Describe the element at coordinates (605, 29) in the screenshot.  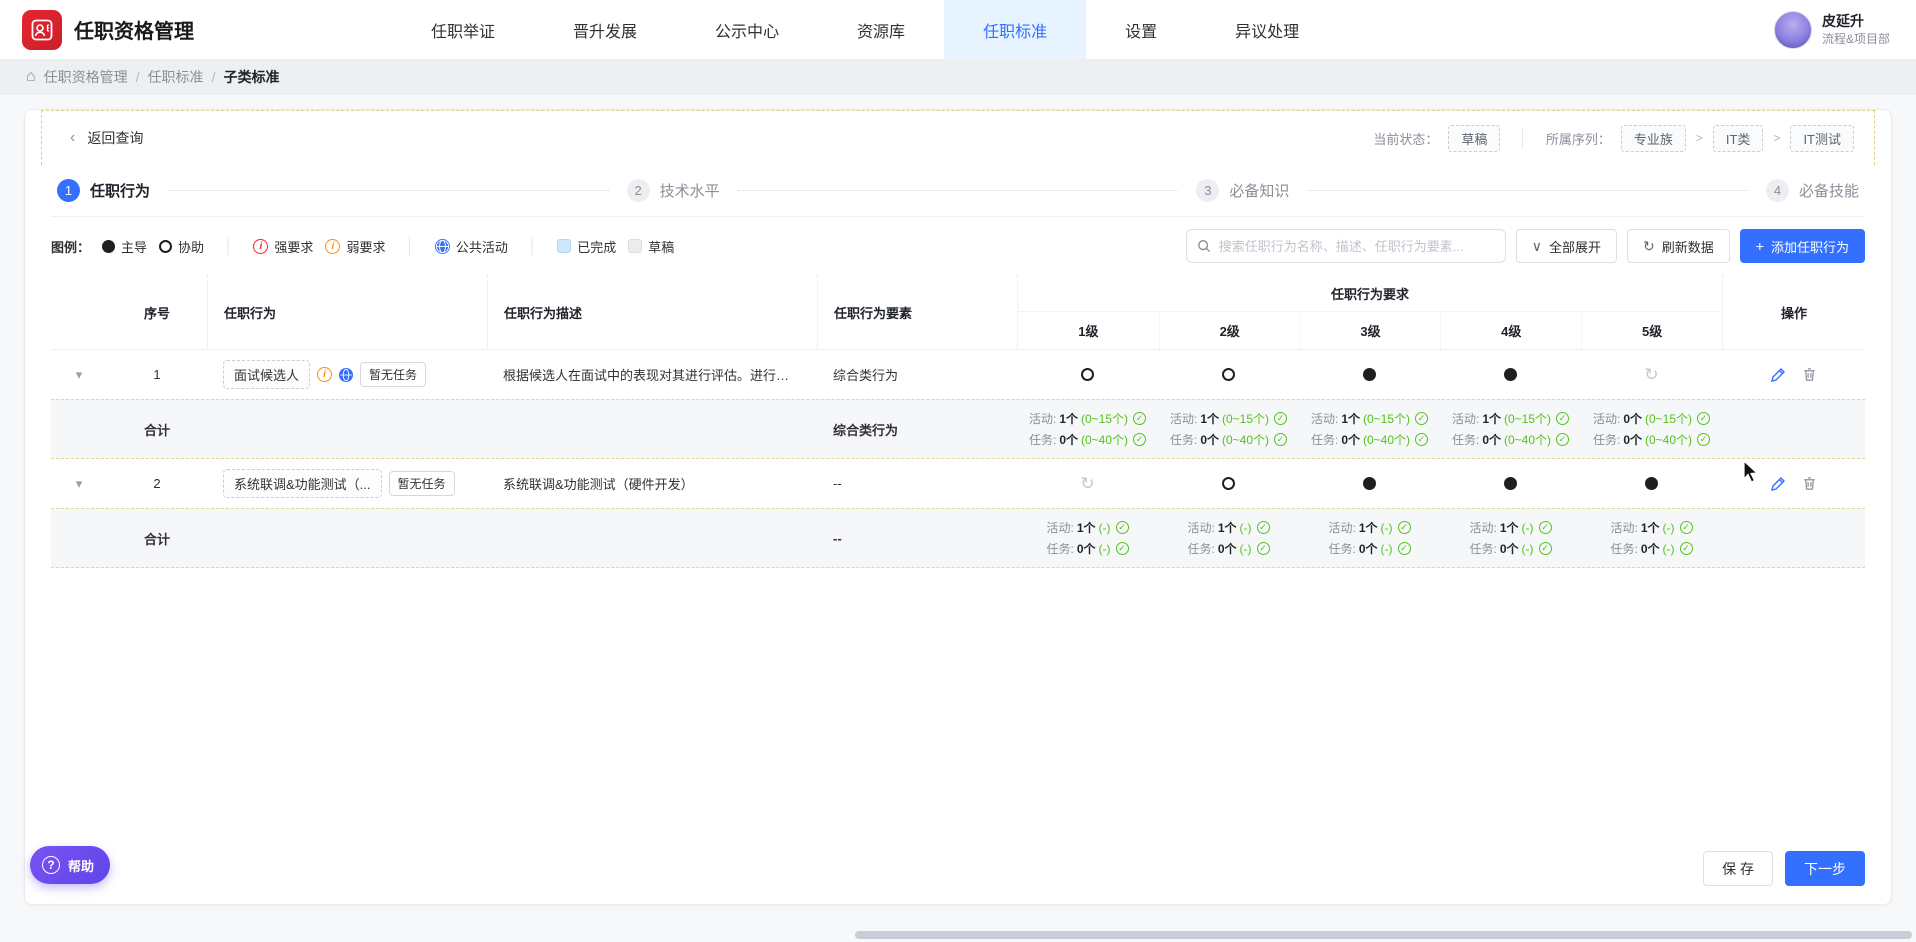
I see `nav-item-promotion: 晋升发展` at that location.